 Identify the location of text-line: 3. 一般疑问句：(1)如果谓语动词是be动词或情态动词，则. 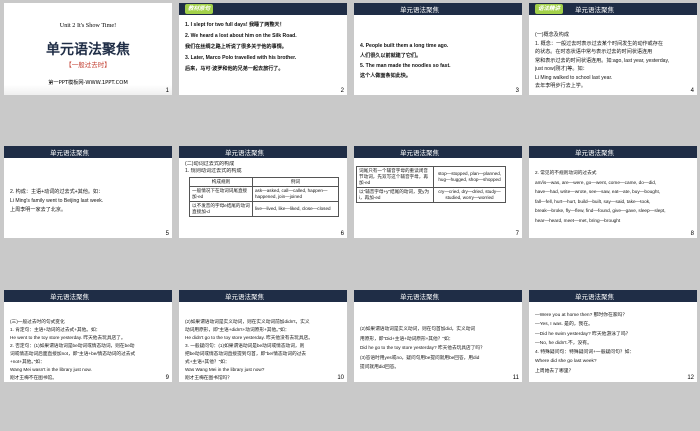
(245, 345).